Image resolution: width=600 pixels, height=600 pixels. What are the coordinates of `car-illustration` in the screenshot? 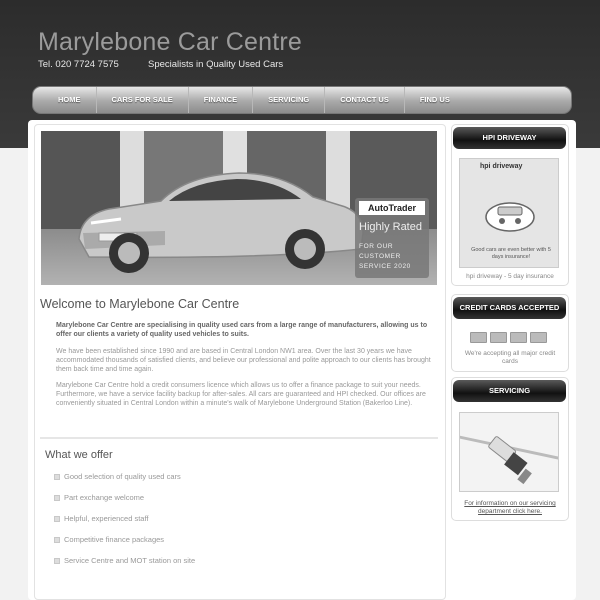 It's located at (221, 222).